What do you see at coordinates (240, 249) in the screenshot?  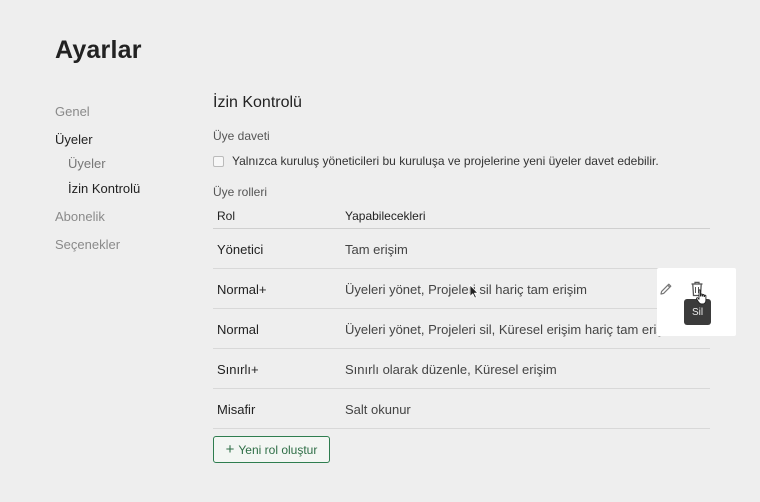 I see `role-name: Yönetici` at bounding box center [240, 249].